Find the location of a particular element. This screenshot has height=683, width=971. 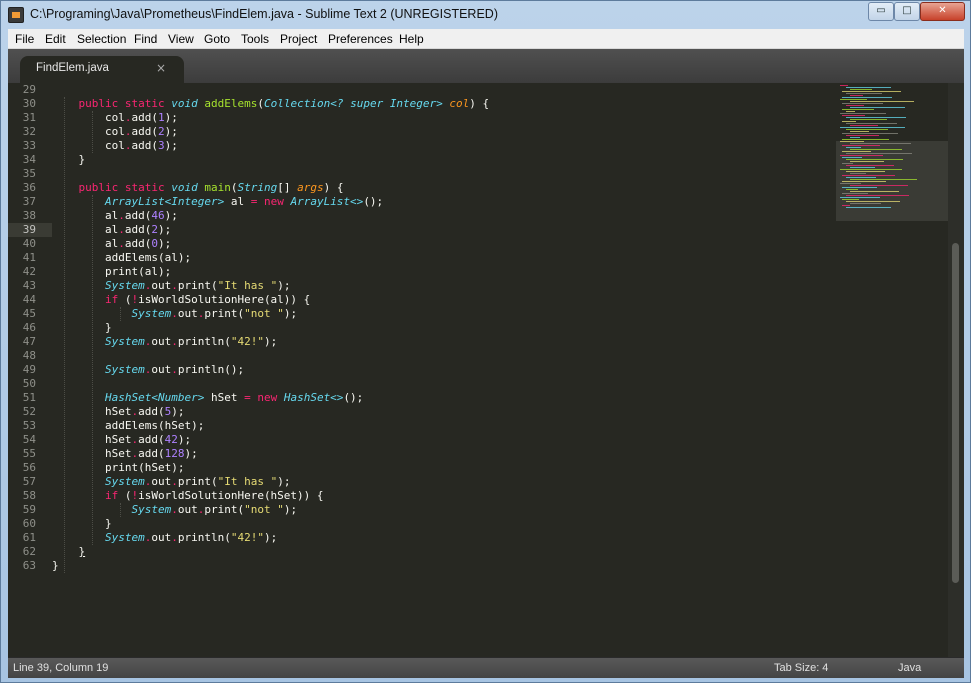

code-line: HashSet<Number> hSet = new HashSet<>(); is located at coordinates (234, 397).